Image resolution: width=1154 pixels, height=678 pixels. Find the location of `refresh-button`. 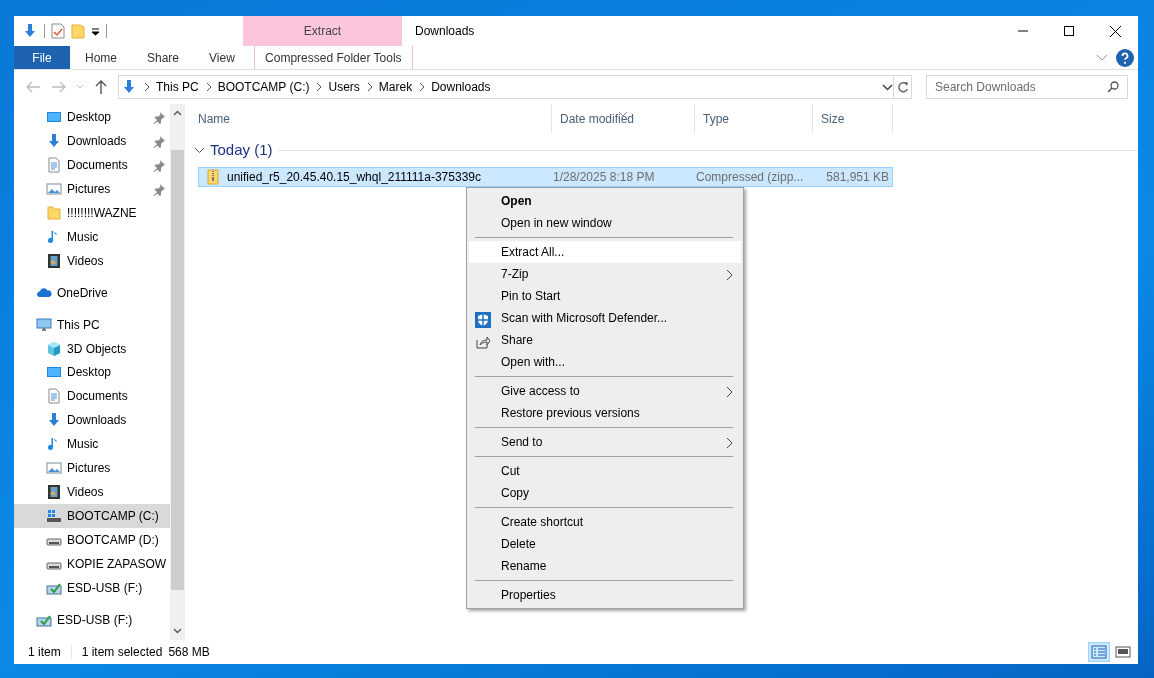

refresh-button is located at coordinates (903, 87).